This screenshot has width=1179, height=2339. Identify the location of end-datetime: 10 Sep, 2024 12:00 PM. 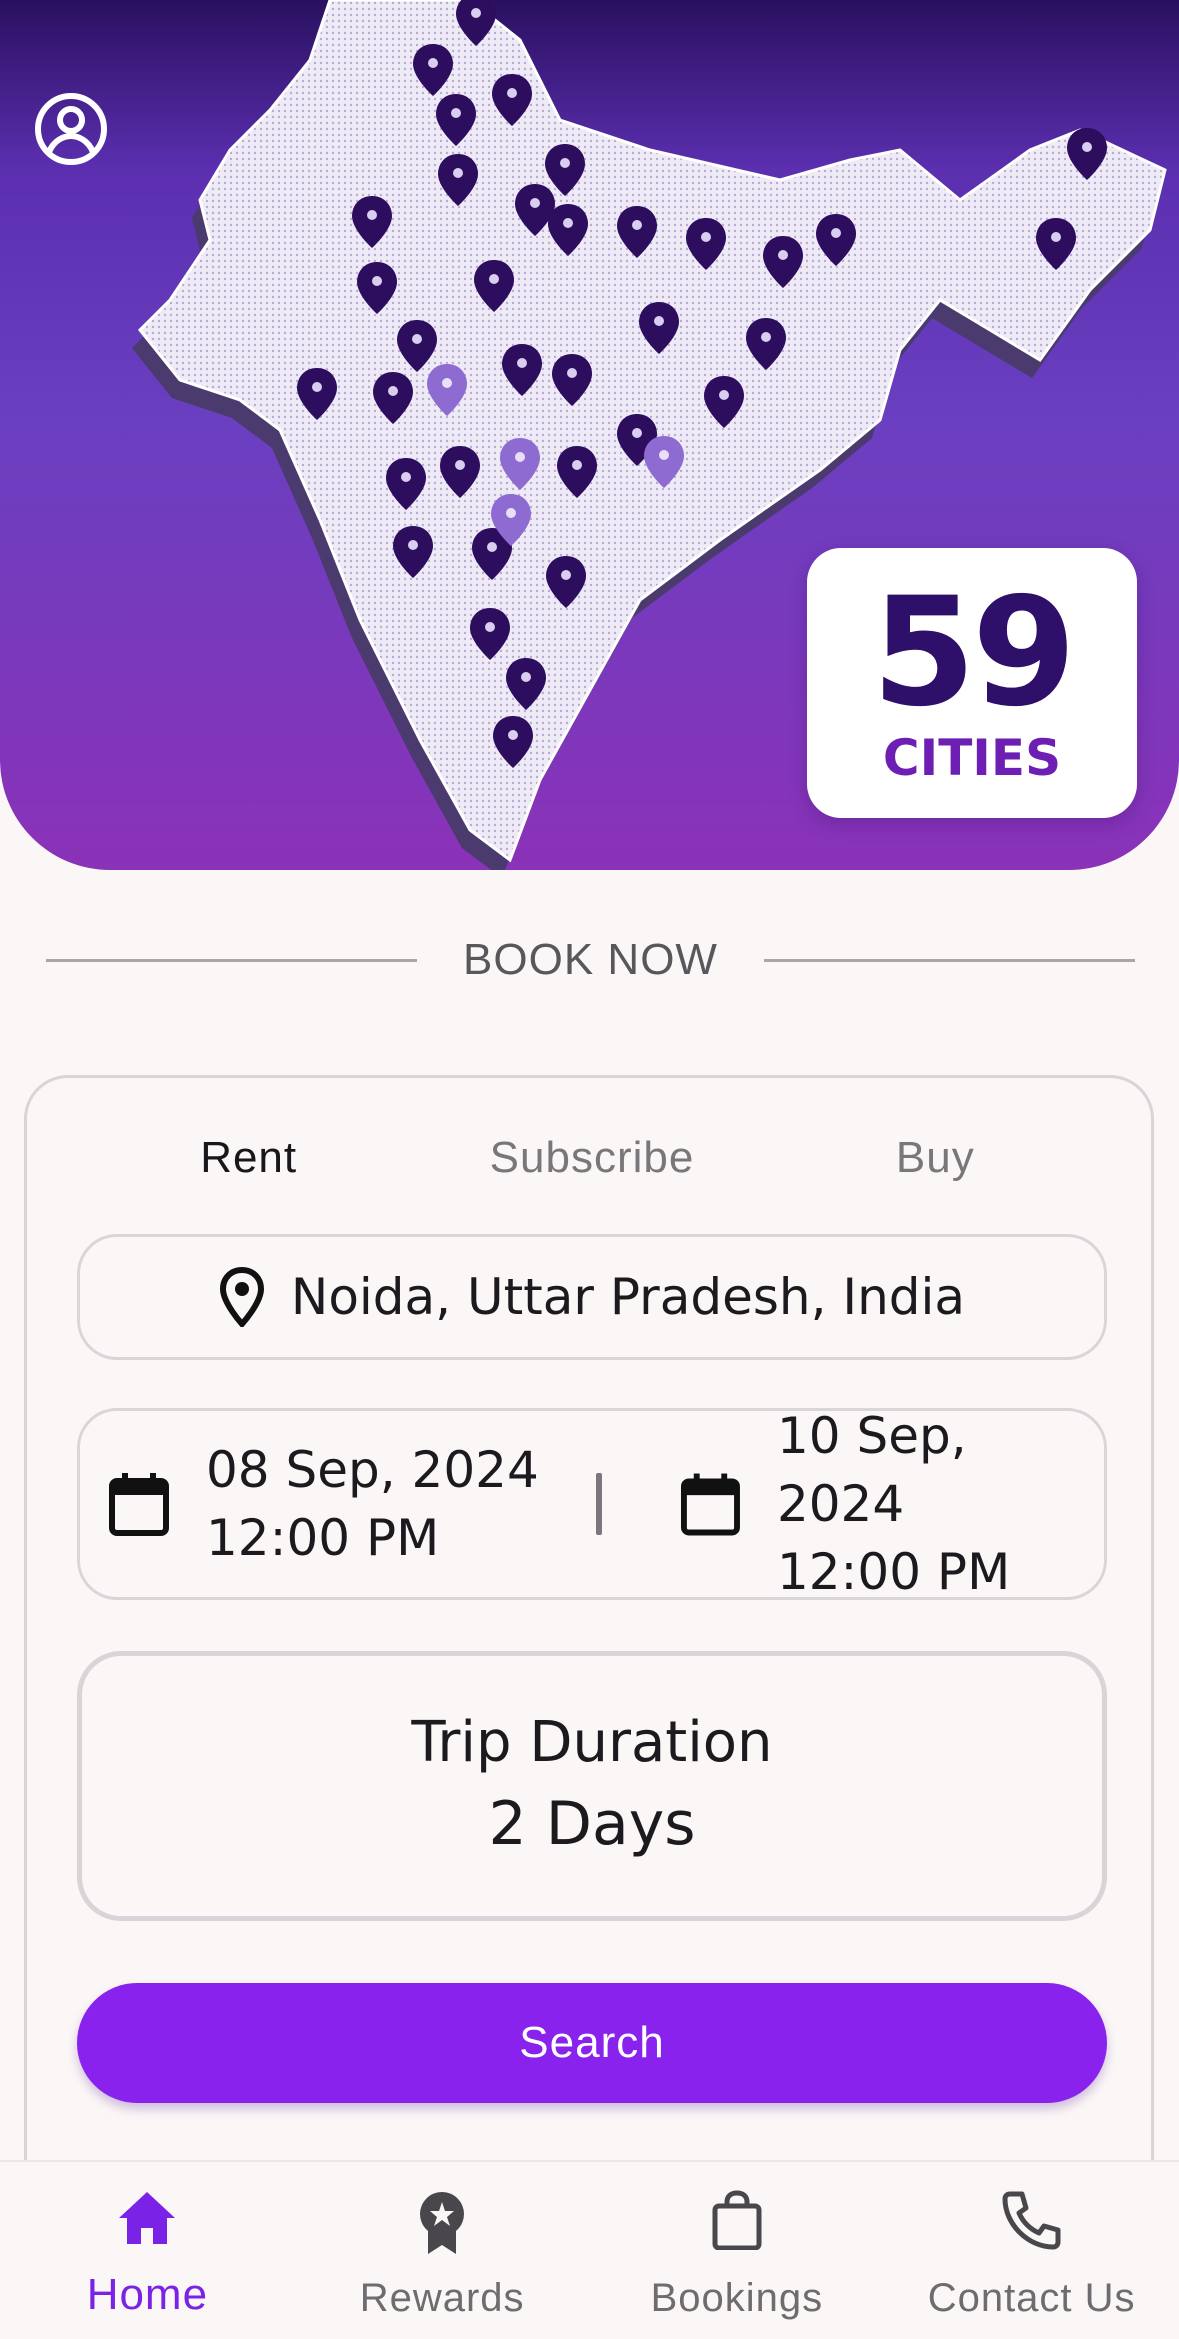
(892, 1504).